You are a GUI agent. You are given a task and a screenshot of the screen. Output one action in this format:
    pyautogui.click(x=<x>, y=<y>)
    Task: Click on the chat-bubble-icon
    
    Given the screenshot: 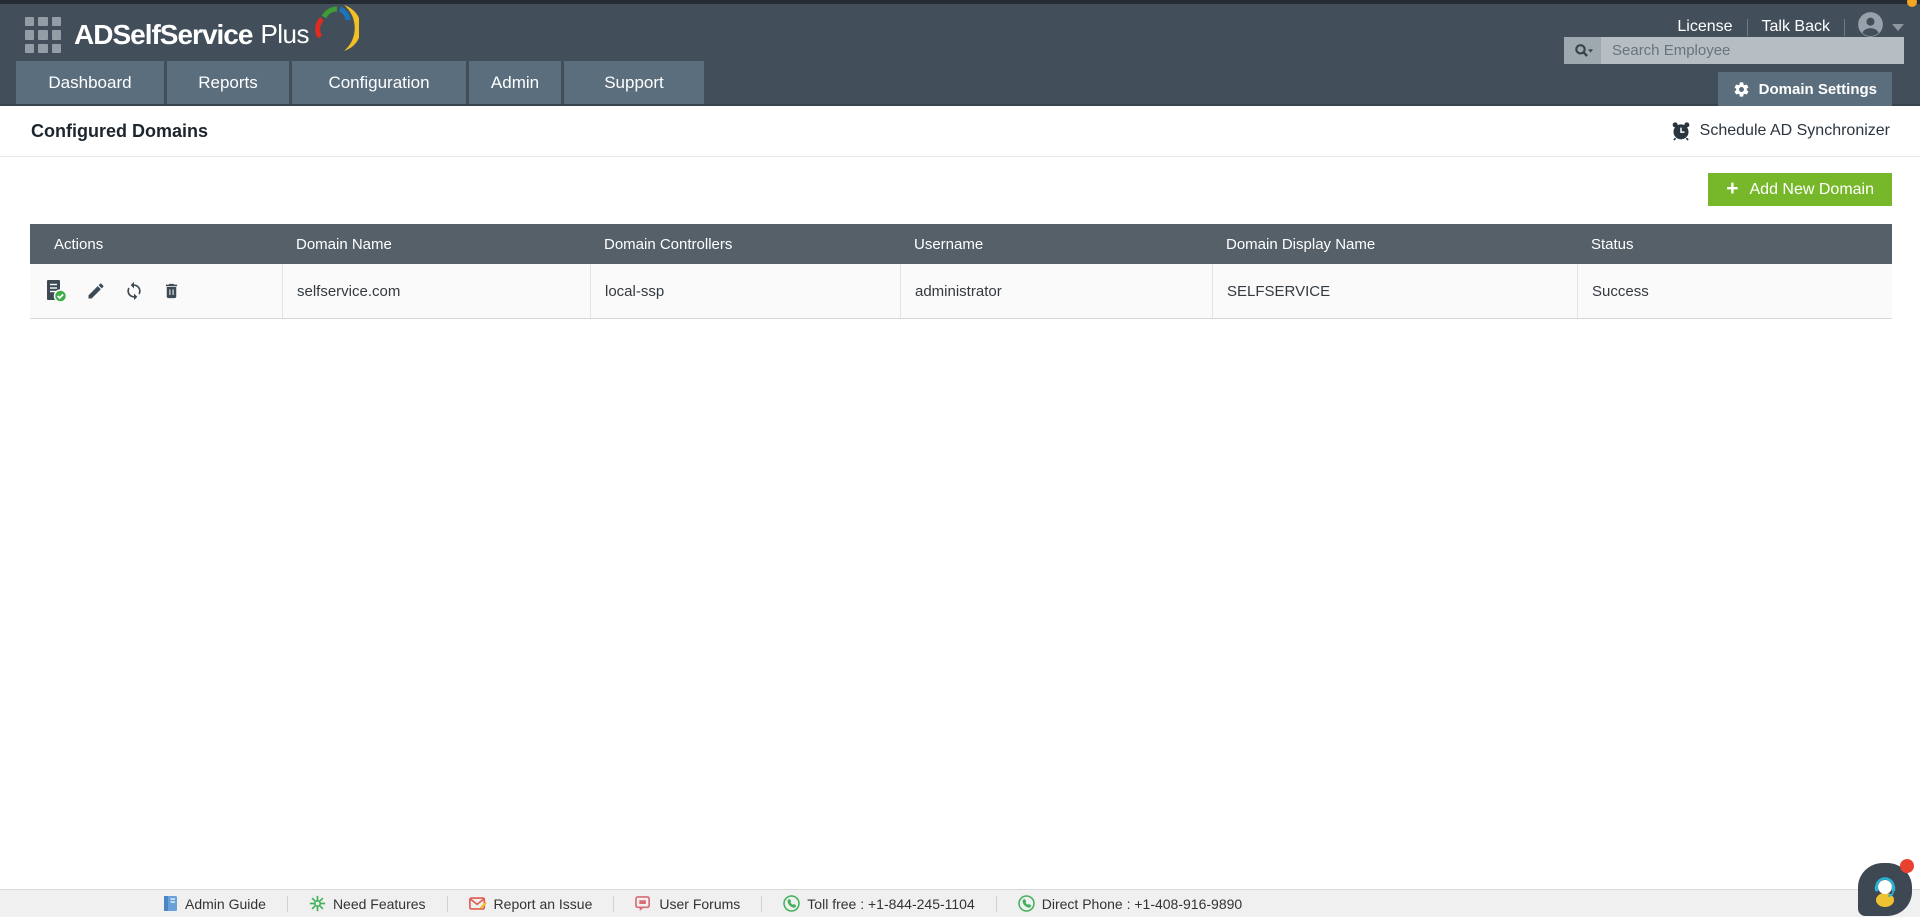 What is the action you would take?
    pyautogui.click(x=643, y=903)
    